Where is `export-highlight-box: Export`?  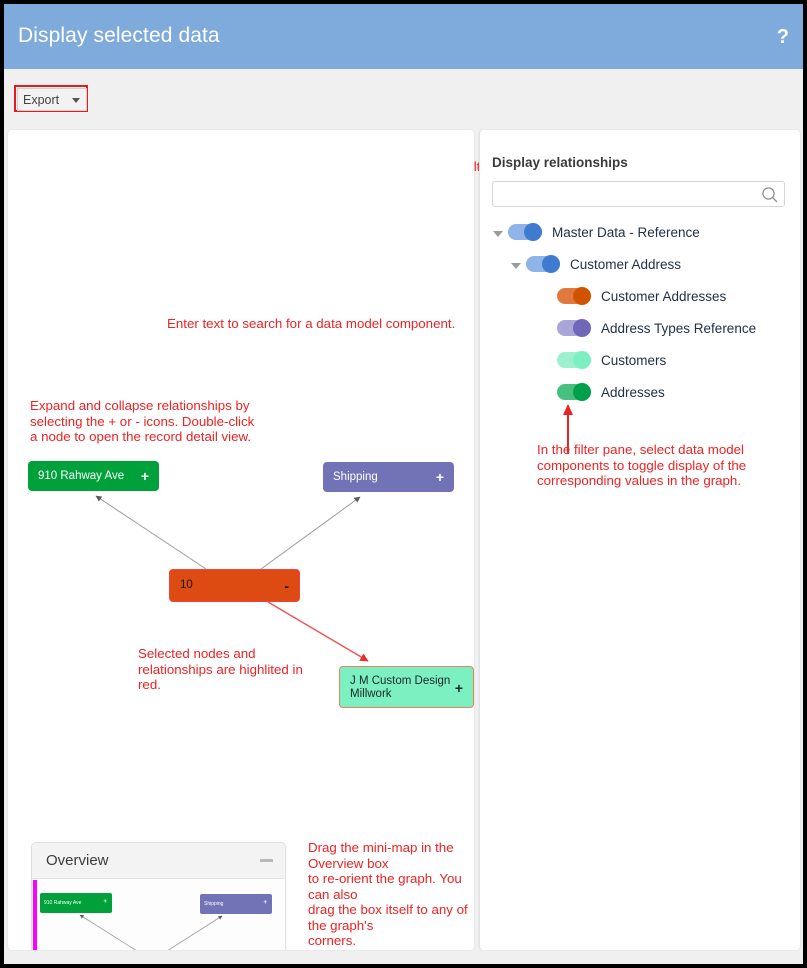
export-highlight-box: Export is located at coordinates (51, 98).